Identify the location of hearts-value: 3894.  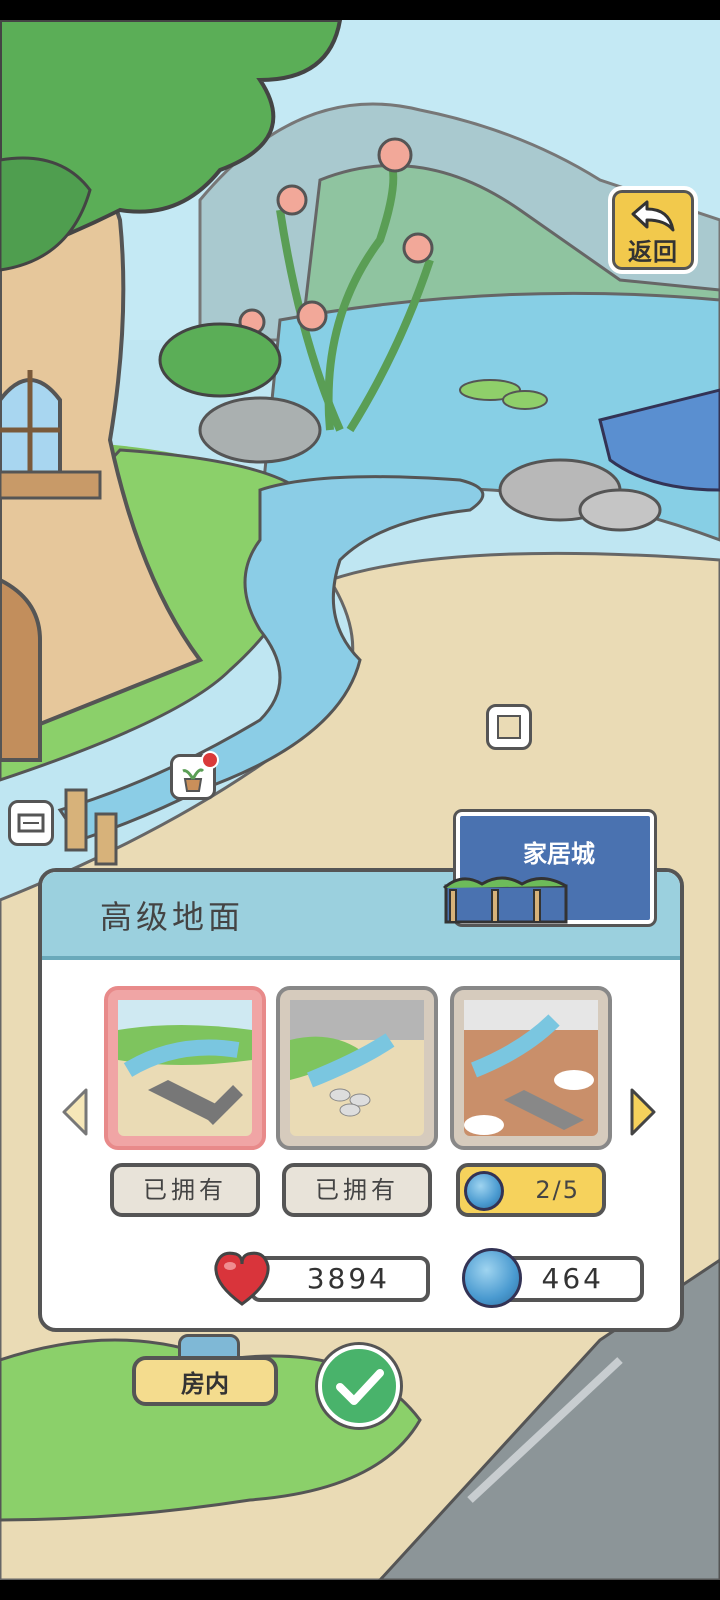
(348, 1278).